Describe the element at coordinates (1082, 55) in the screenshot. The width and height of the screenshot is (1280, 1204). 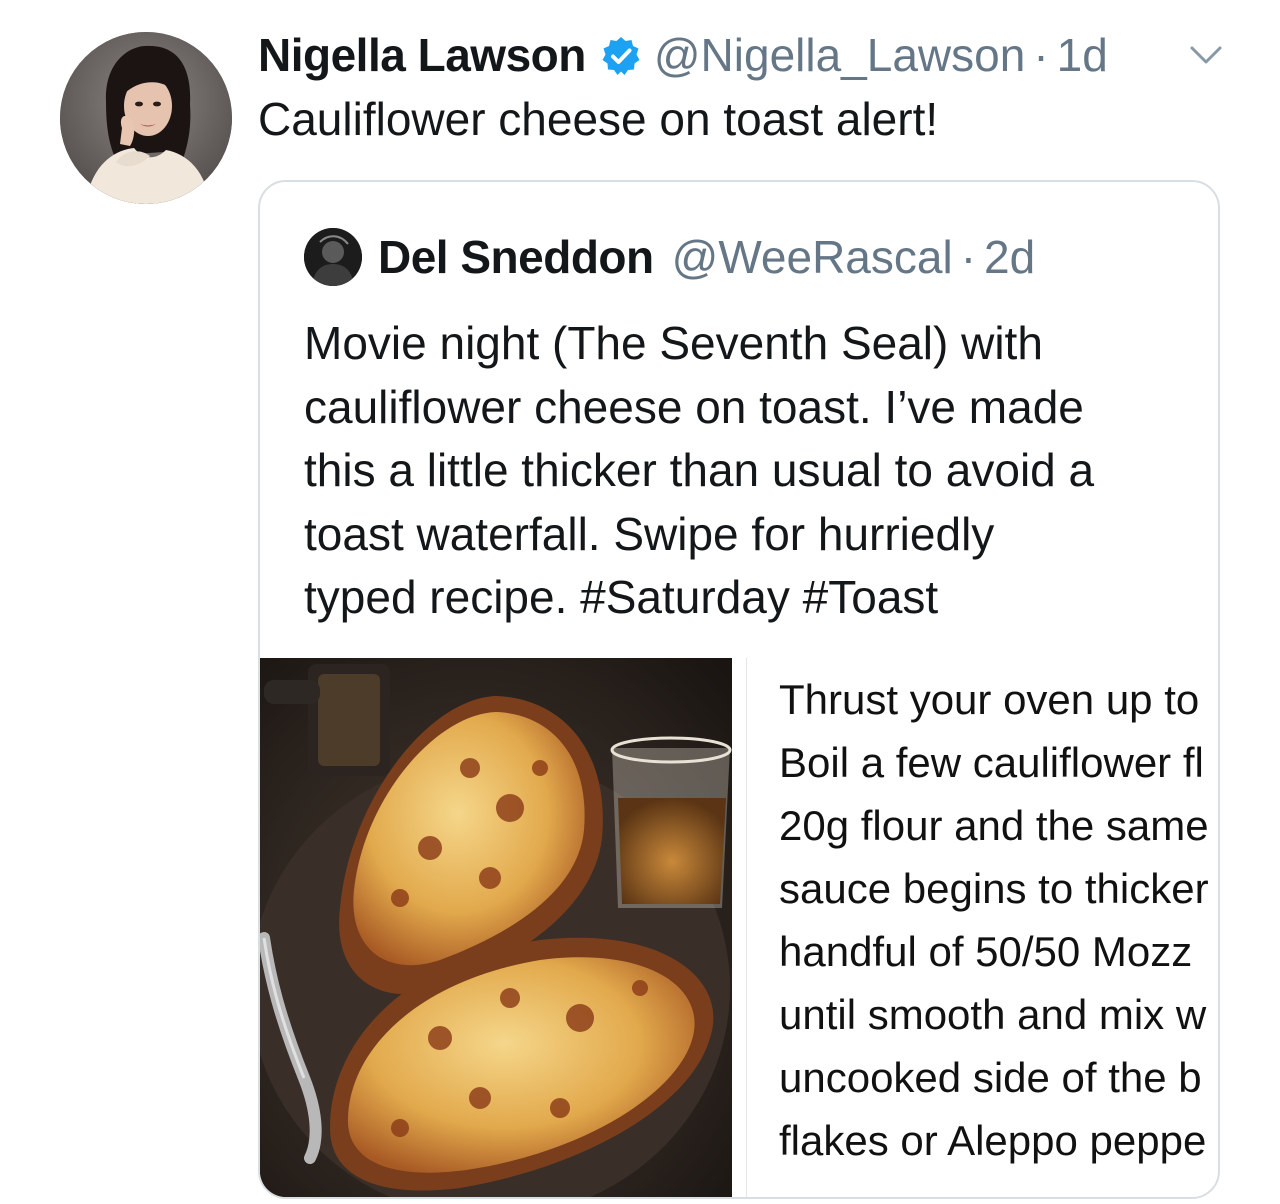
I see `tweet-timestamp: 1d` at that location.